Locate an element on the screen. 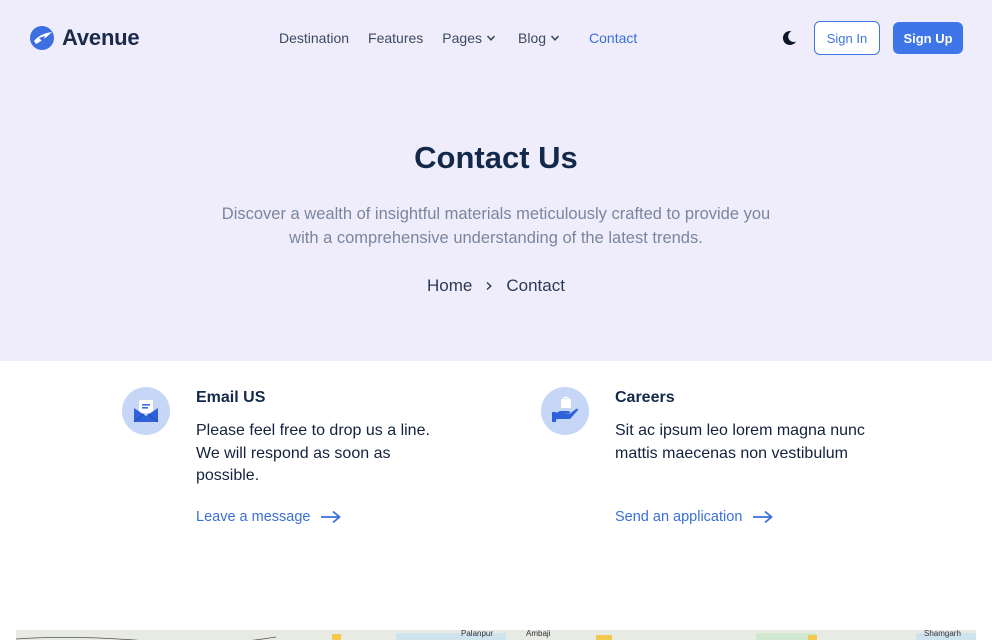 The image size is (992, 640). envelope-icon is located at coordinates (146, 411).